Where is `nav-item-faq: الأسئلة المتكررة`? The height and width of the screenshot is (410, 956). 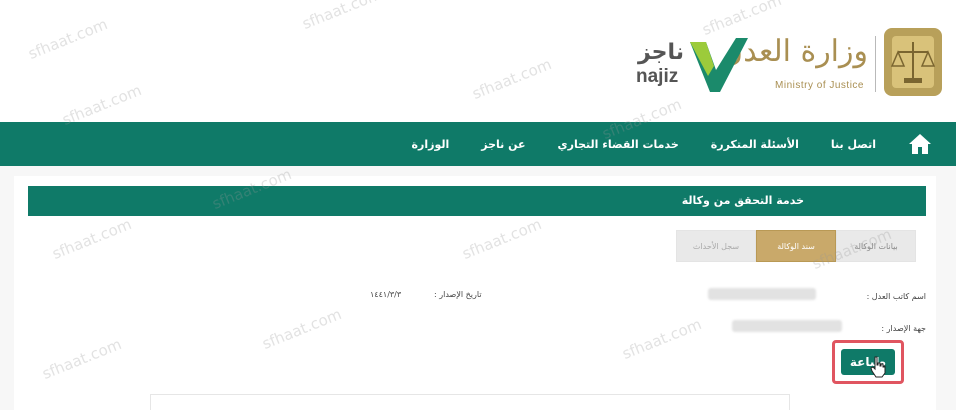 nav-item-faq: الأسئلة المتكررة is located at coordinates (755, 144).